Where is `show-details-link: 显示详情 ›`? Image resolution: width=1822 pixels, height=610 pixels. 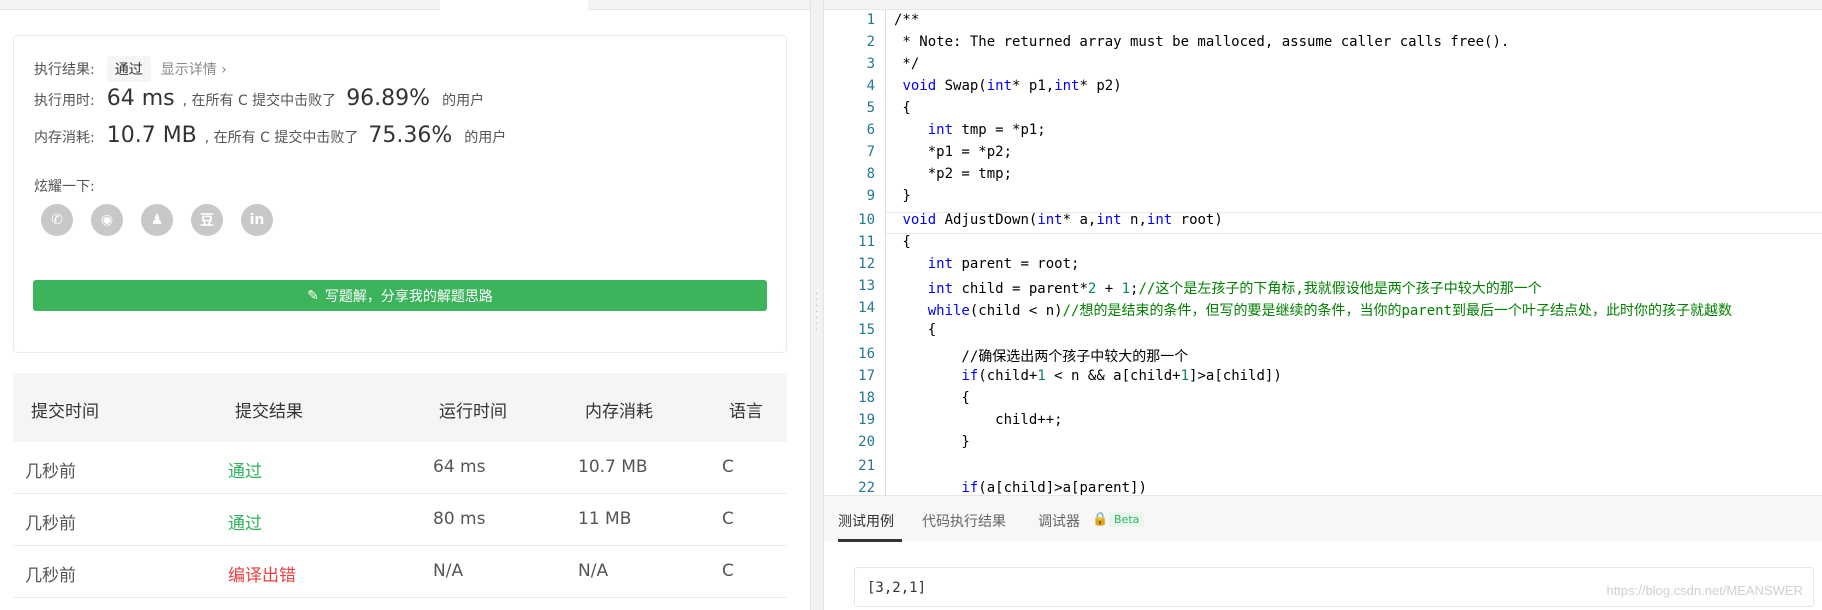
show-details-link: 显示详情 › is located at coordinates (194, 69).